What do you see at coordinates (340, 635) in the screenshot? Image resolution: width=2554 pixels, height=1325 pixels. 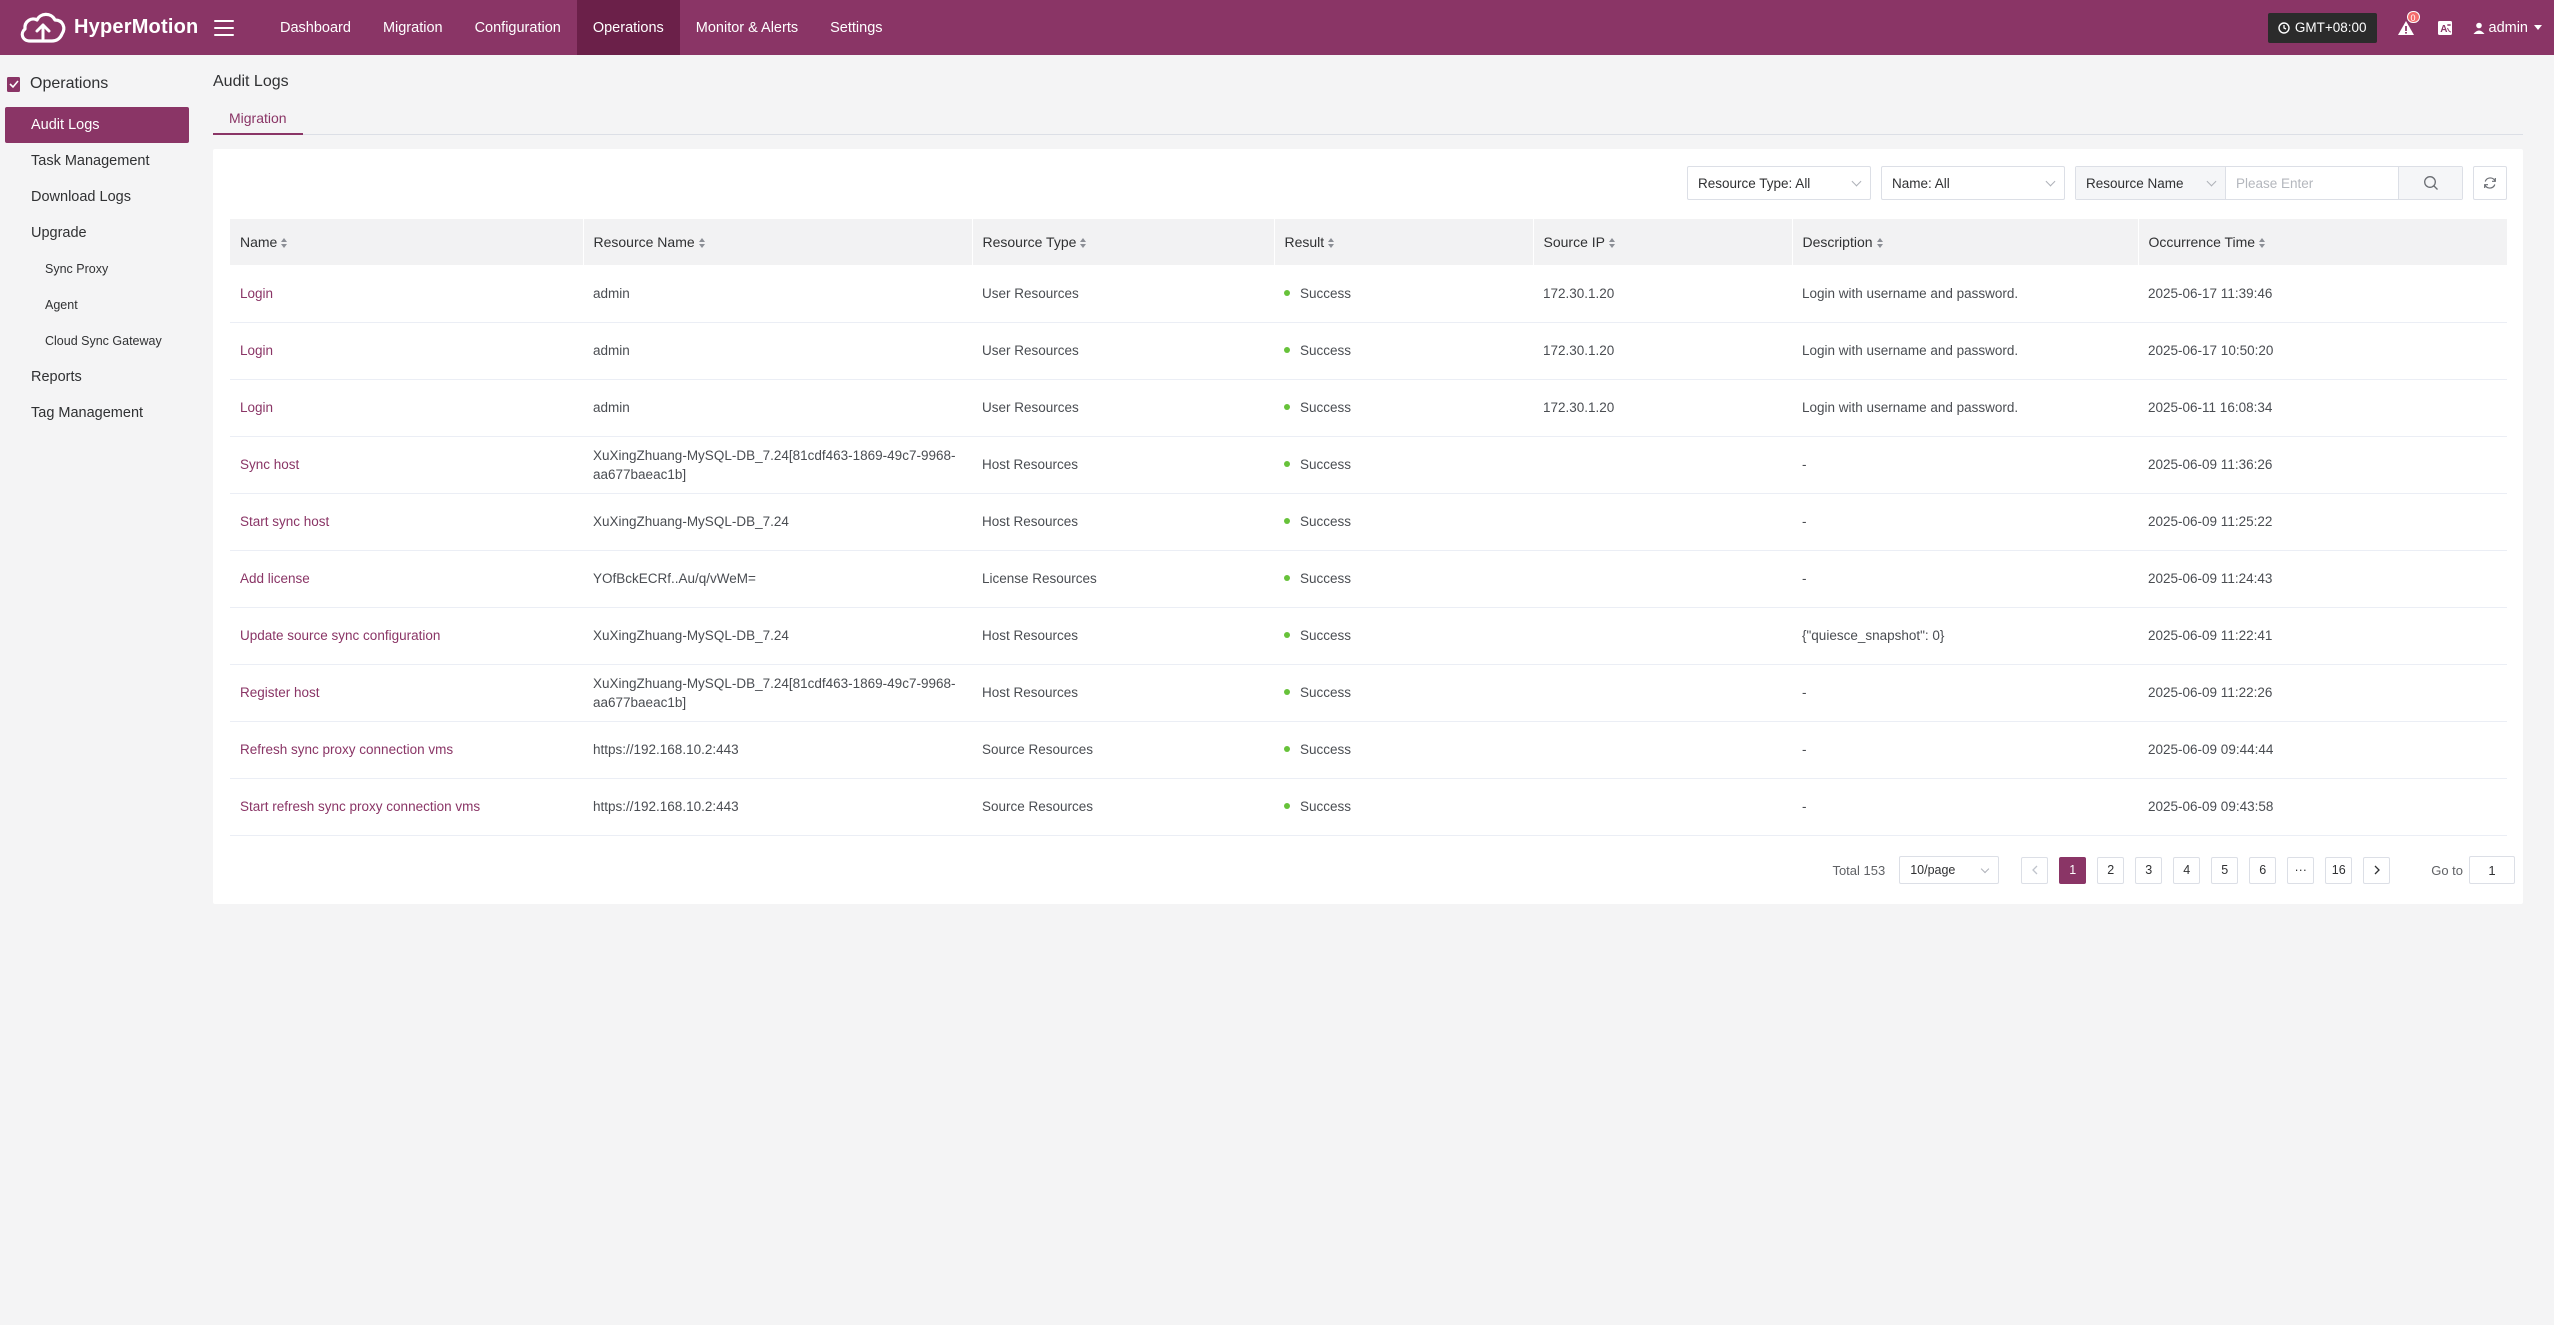 I see `row-name-link: Update source sync configuration` at bounding box center [340, 635].